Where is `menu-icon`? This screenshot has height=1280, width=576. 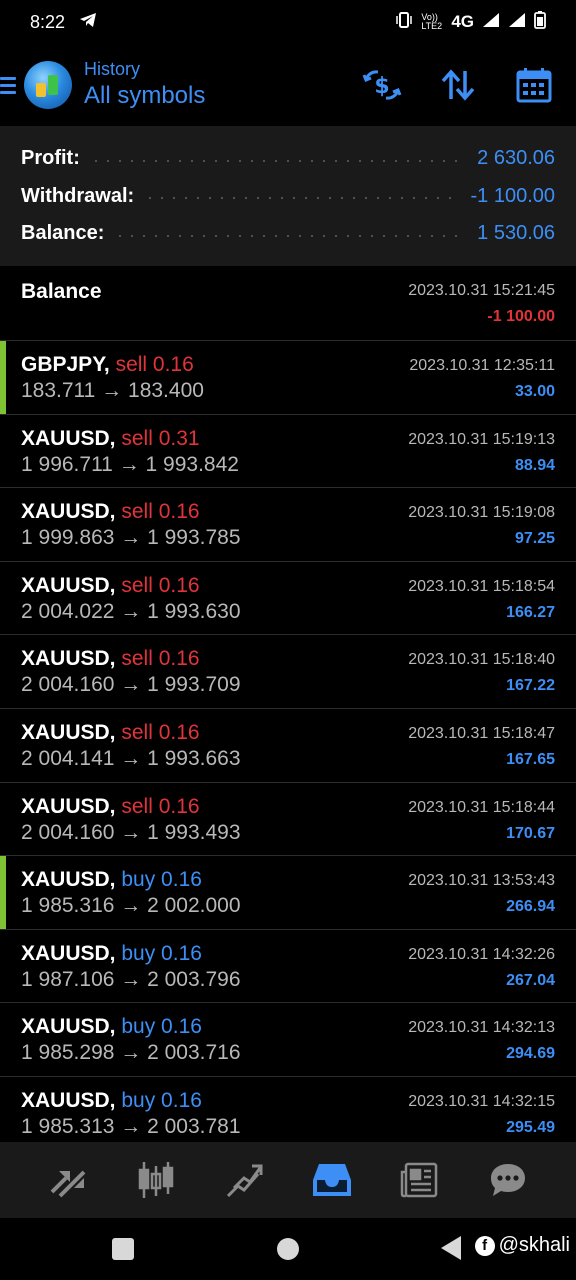 menu-icon is located at coordinates (9, 85).